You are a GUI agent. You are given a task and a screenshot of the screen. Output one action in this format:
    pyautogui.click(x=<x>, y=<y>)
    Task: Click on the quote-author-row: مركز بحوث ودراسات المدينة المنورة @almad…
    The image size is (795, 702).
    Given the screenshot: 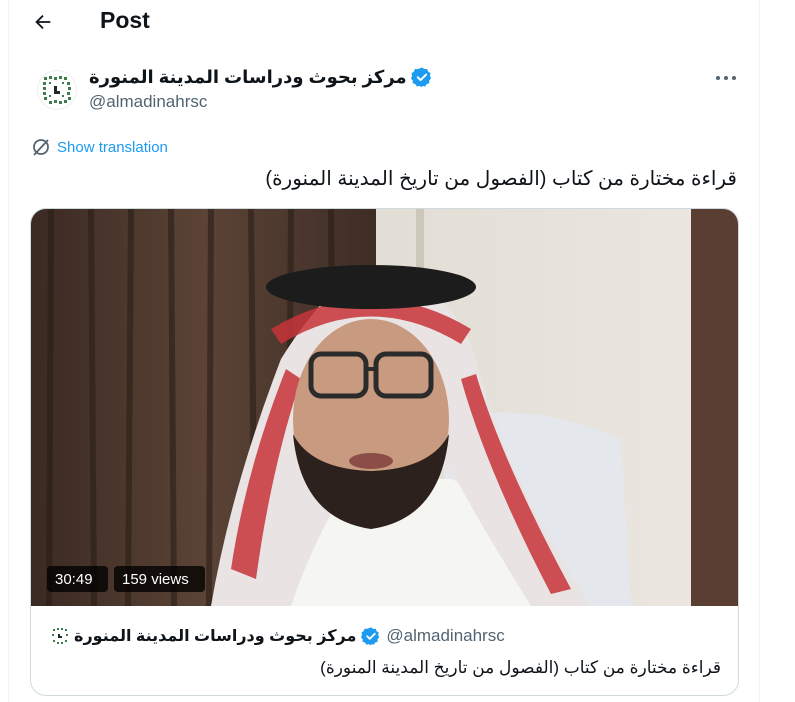 What is the action you would take?
    pyautogui.click(x=278, y=636)
    